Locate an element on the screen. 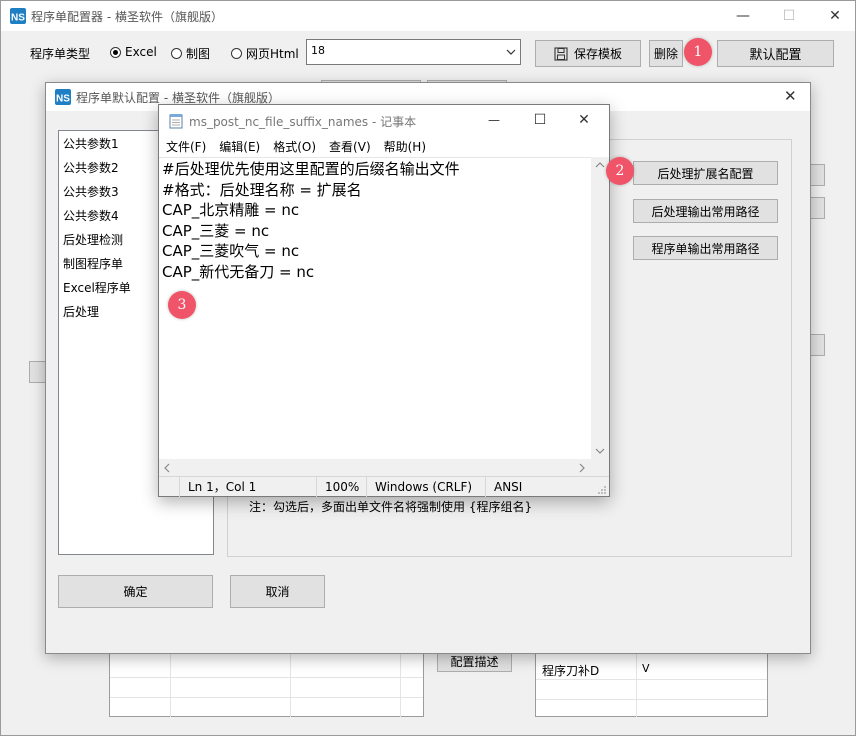 The image size is (856, 736). notepad-title-bar: ms_post_nc_file_suffix_names - 记事本 — ☐ ✕ is located at coordinates (384, 120).